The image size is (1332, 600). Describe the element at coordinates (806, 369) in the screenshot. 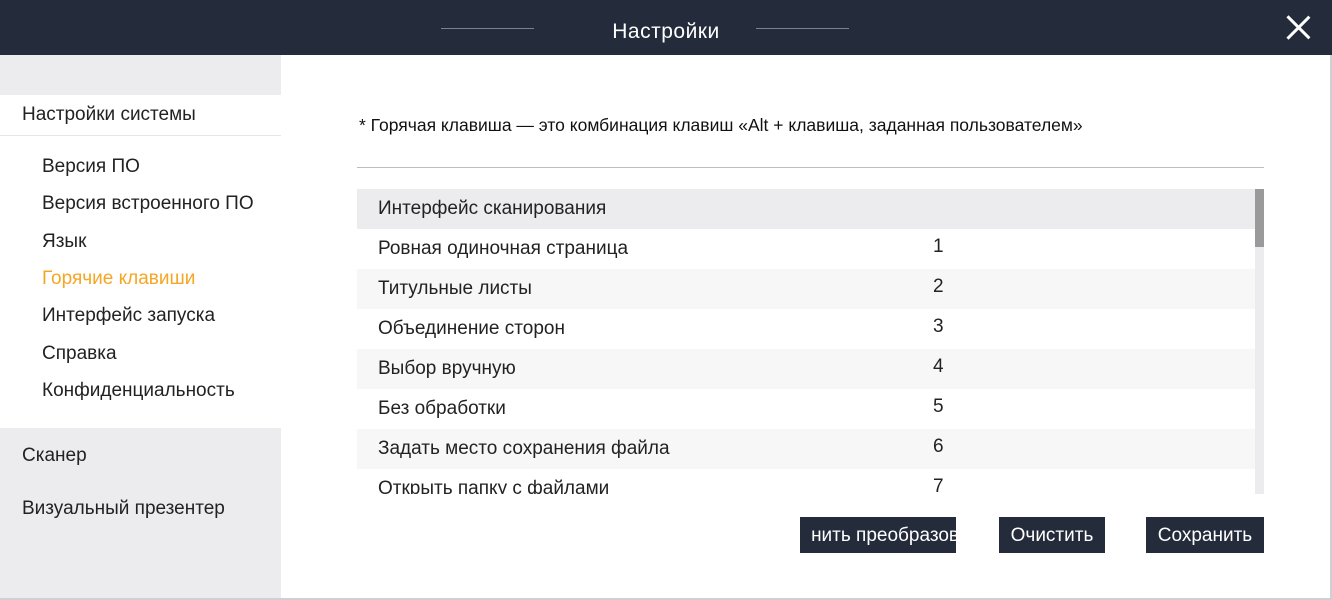

I see `table-row: Выбор вручную 4` at that location.